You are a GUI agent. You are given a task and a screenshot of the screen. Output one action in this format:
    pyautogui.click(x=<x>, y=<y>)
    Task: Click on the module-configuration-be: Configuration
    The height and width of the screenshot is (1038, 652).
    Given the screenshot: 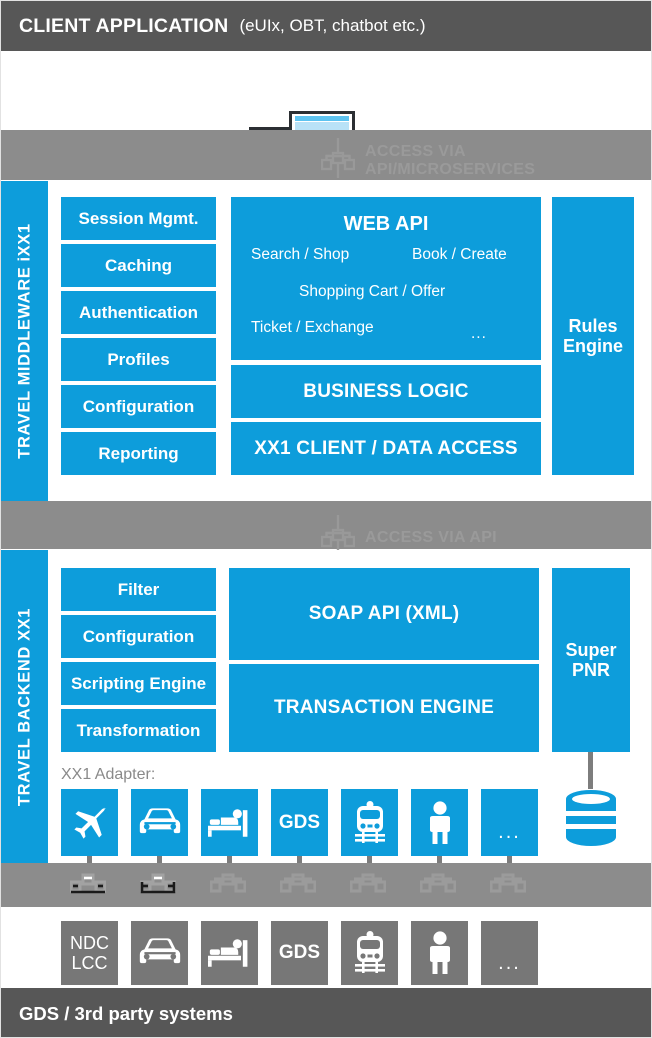 What is the action you would take?
    pyautogui.click(x=138, y=636)
    